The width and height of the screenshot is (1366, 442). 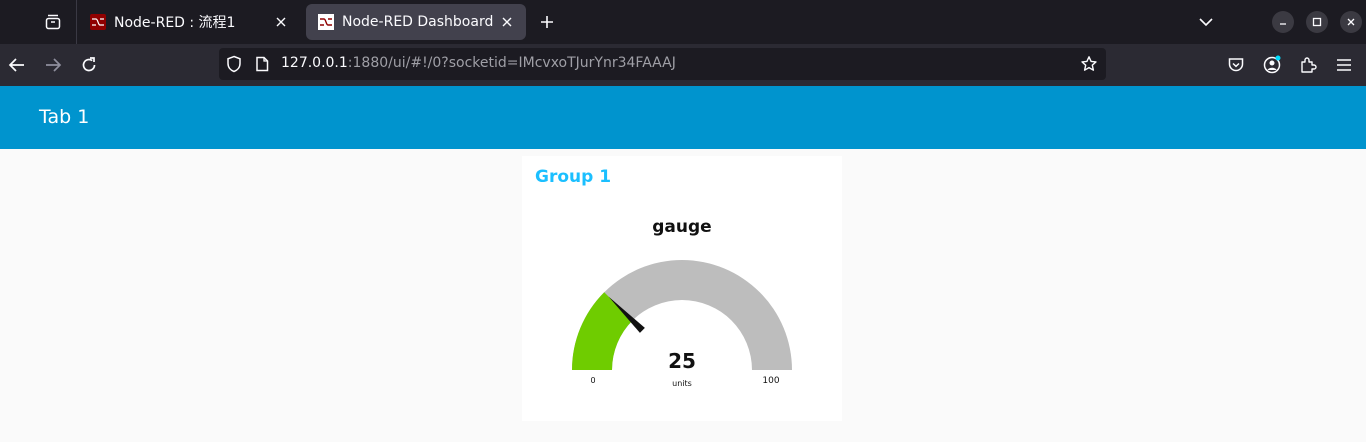 I want to click on maximize-icon, so click(x=1317, y=22).